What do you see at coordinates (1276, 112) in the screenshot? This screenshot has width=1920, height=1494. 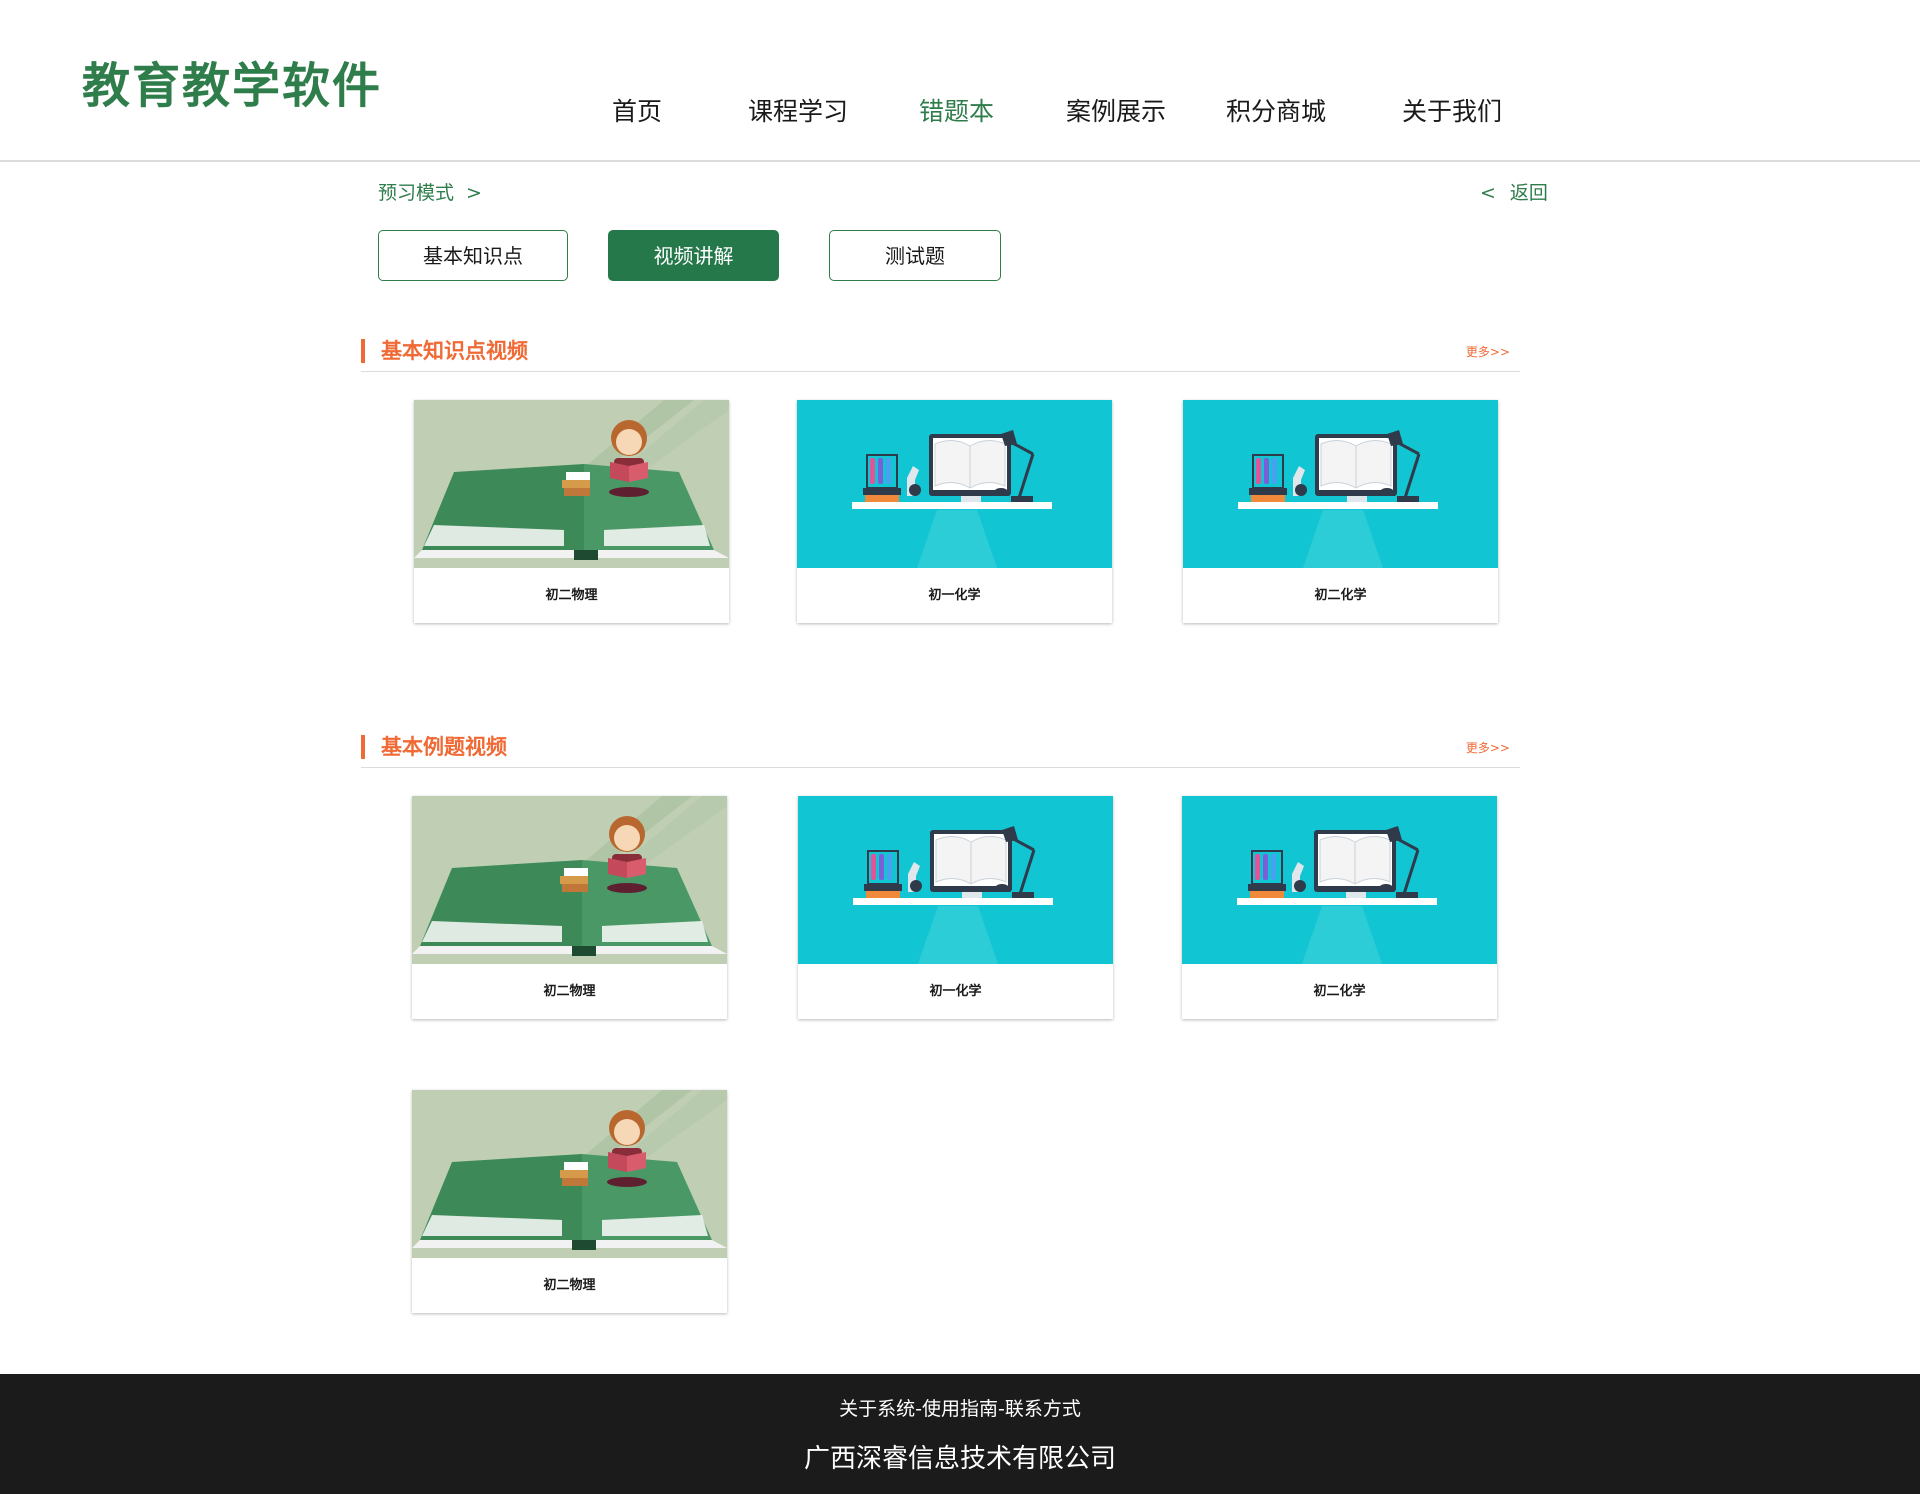 I see `nav-item-points-mall: 积分商城` at bounding box center [1276, 112].